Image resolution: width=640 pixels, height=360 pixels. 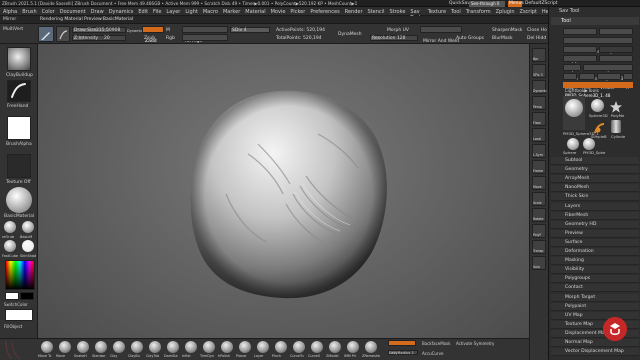 What do you see at coordinates (353, 350) in the screenshot?
I see `brush-slot: IMM Pri` at bounding box center [353, 350].